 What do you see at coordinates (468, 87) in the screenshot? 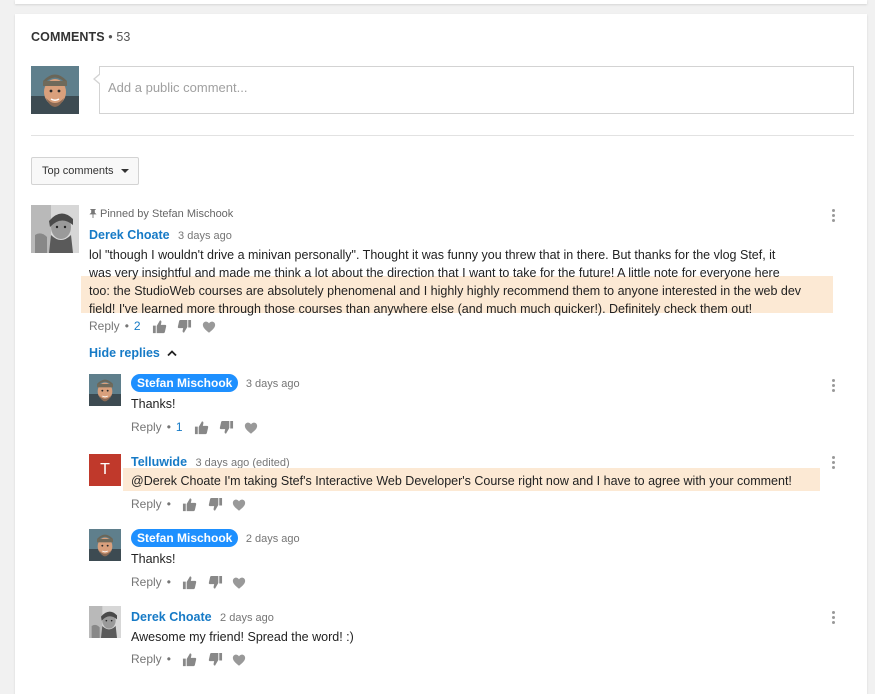
I see `comment-input` at bounding box center [468, 87].